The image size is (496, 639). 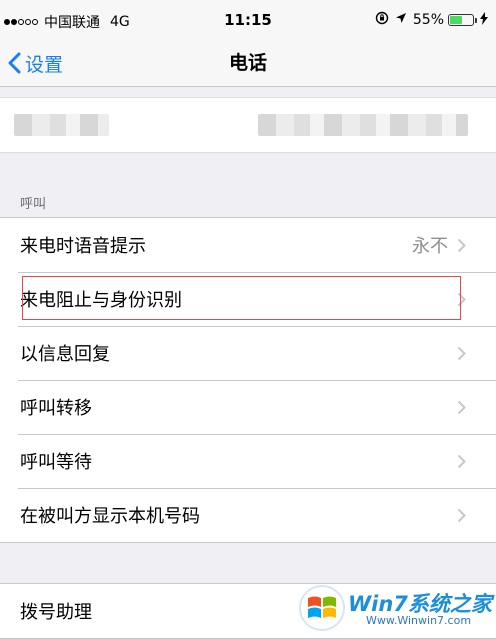 I want to click on battery-percent: 55%, so click(x=428, y=20).